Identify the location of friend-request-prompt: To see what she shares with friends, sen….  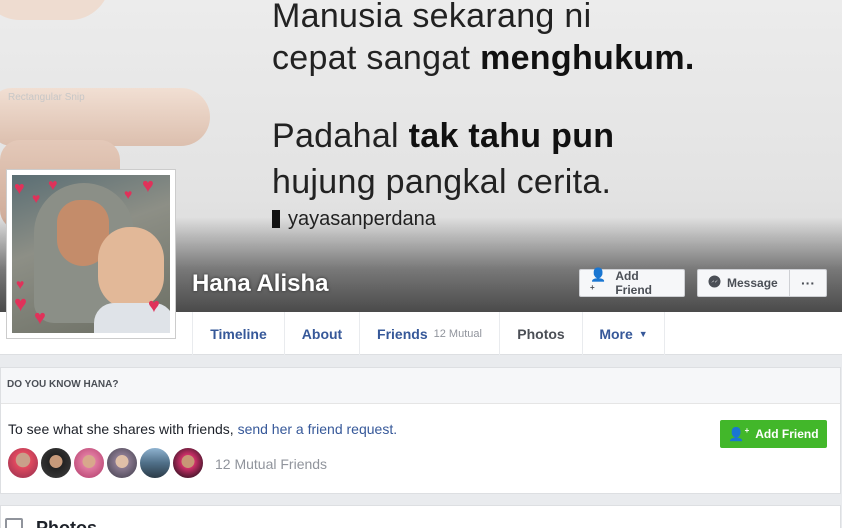
(202, 429).